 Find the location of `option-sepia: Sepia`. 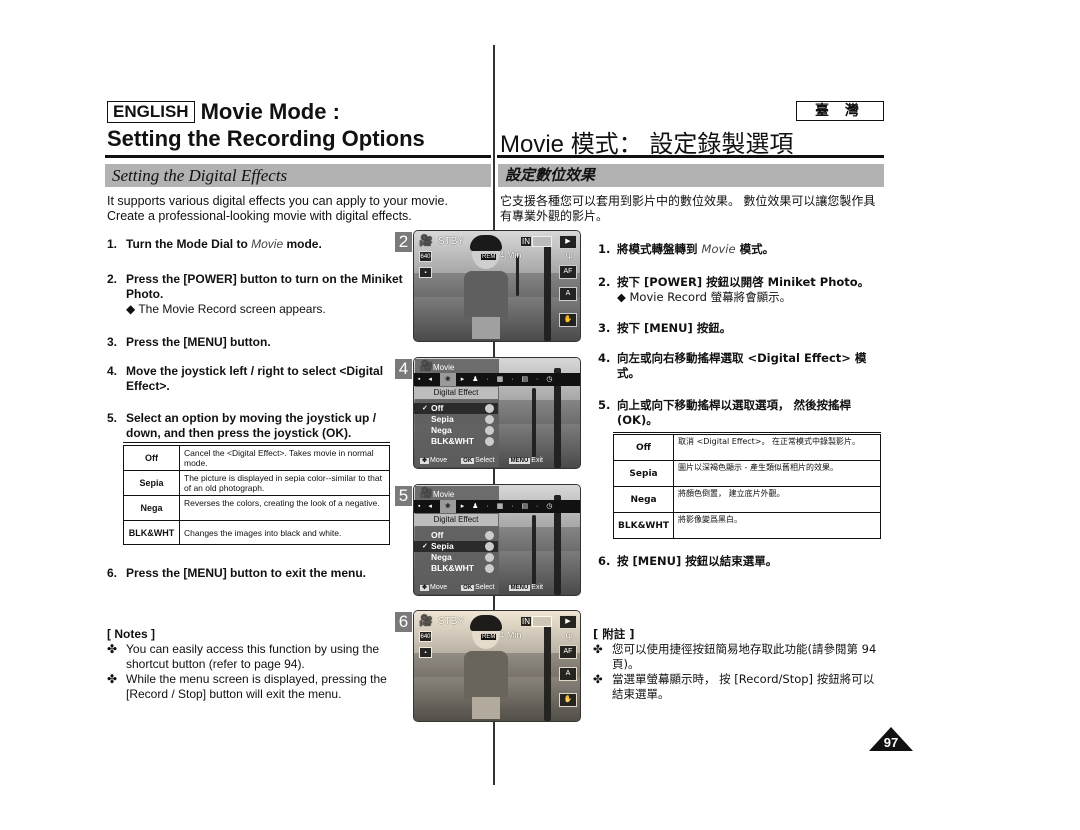

option-sepia: Sepia is located at coordinates (456, 419).